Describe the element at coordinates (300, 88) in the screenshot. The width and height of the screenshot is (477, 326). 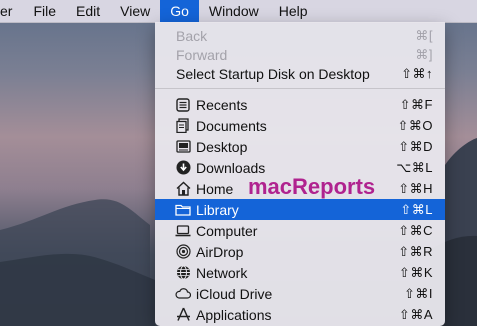
I see `menu-separator` at that location.